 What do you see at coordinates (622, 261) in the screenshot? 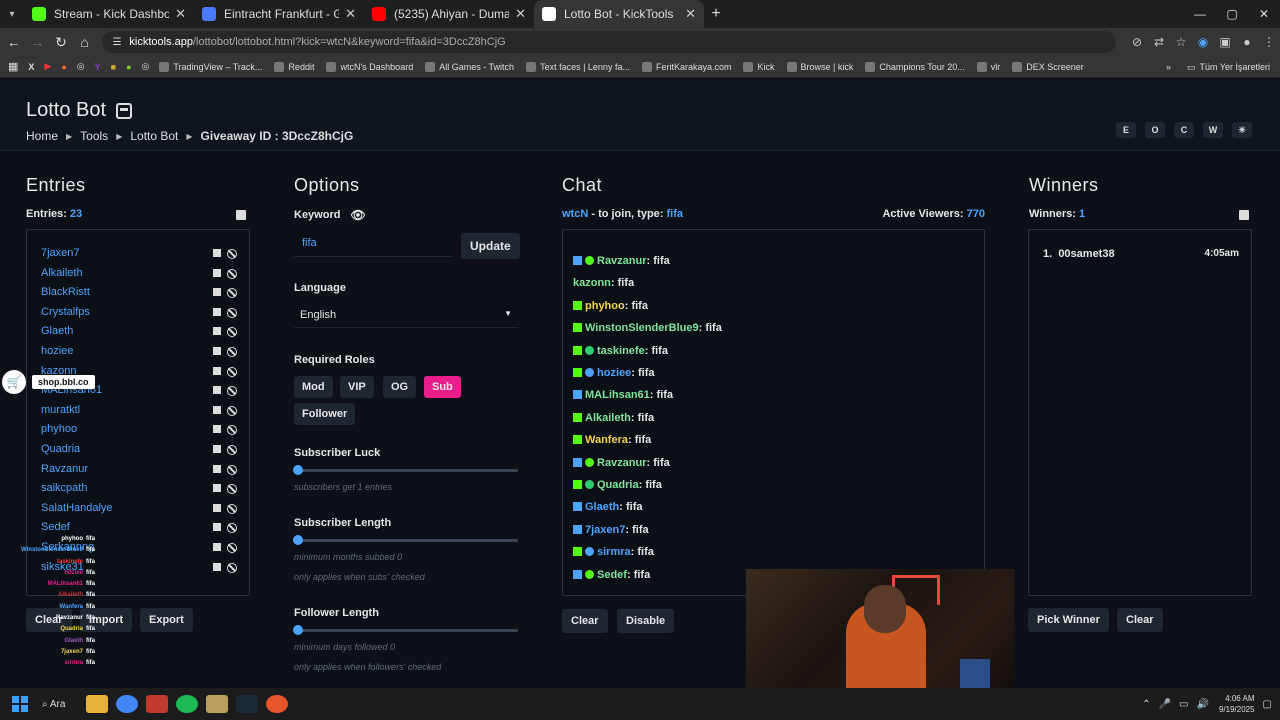
I see `chat-username: Ravzanur` at bounding box center [622, 261].